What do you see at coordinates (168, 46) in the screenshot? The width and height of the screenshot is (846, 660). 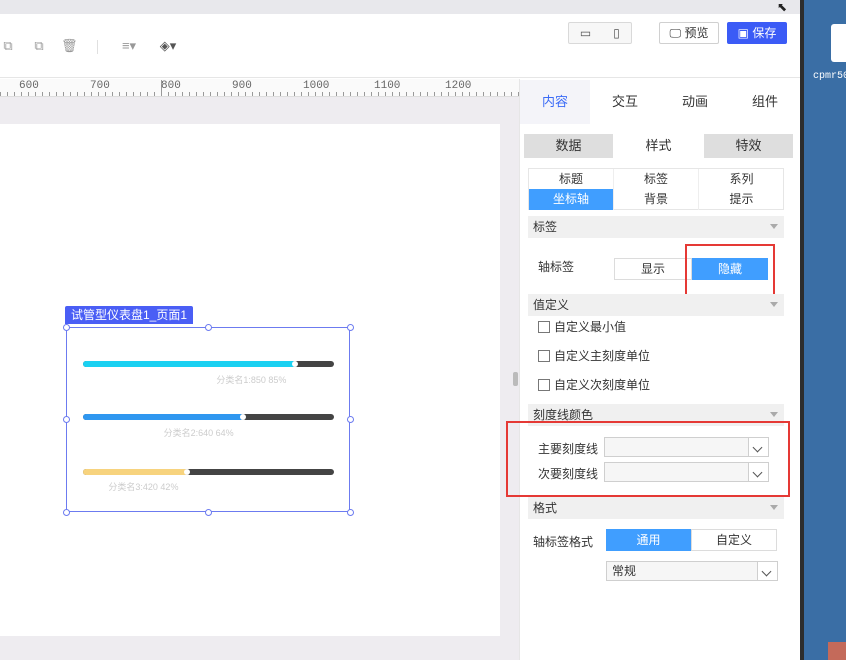 I see `layers-icon: ◈▾` at bounding box center [168, 46].